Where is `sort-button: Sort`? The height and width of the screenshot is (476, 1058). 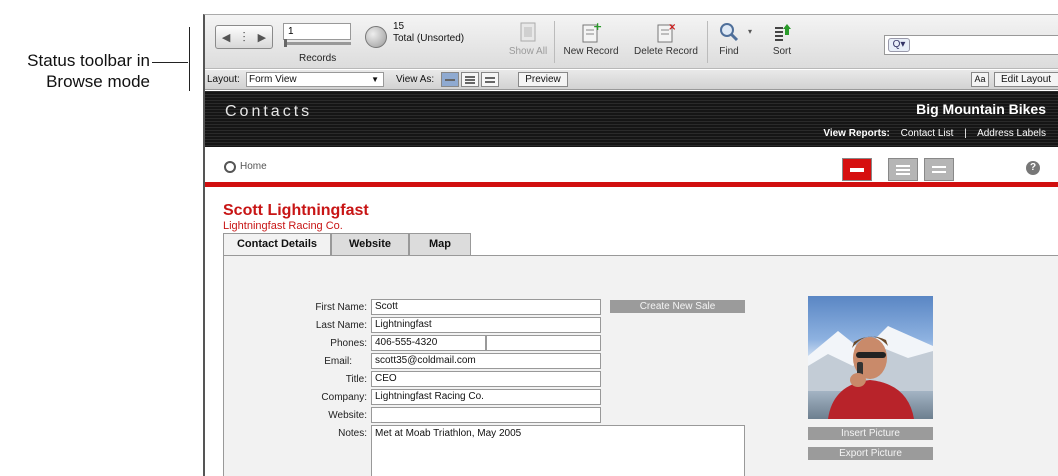
sort-button: Sort is located at coordinates (782, 39).